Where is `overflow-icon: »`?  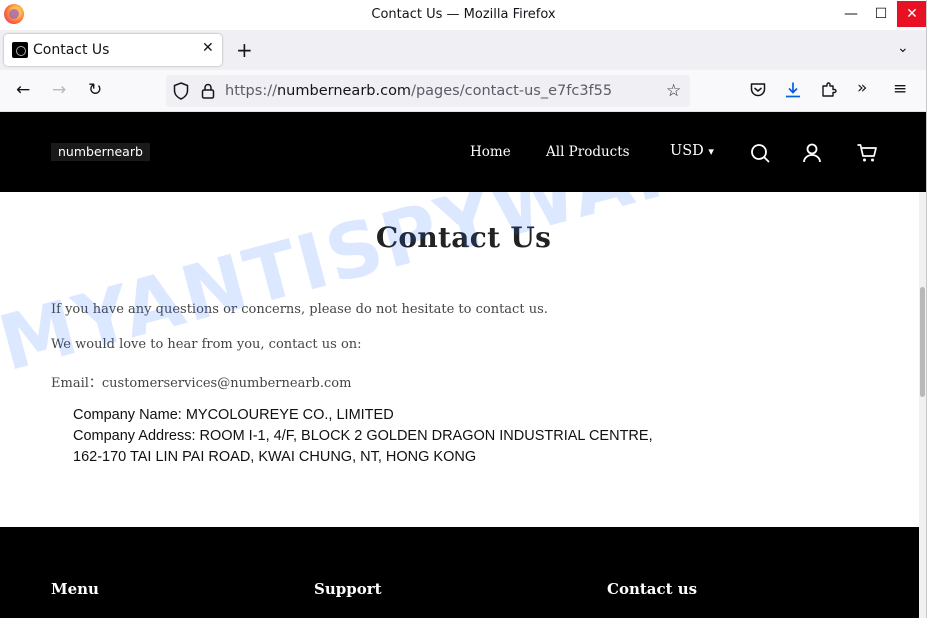 overflow-icon: » is located at coordinates (862, 88).